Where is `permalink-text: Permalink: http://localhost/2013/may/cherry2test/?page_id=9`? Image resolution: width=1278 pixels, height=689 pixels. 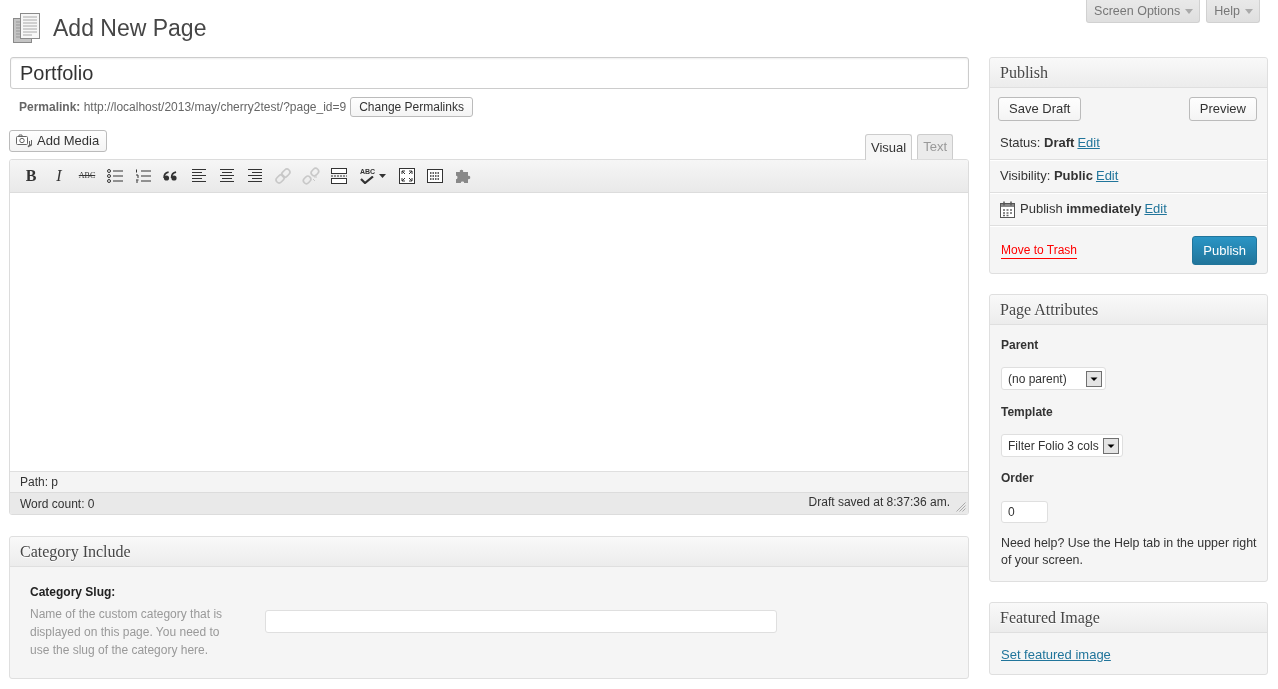
permalink-text: Permalink: http://localhost/2013/may/cherry2test/?page_id=9 is located at coordinates (183, 107).